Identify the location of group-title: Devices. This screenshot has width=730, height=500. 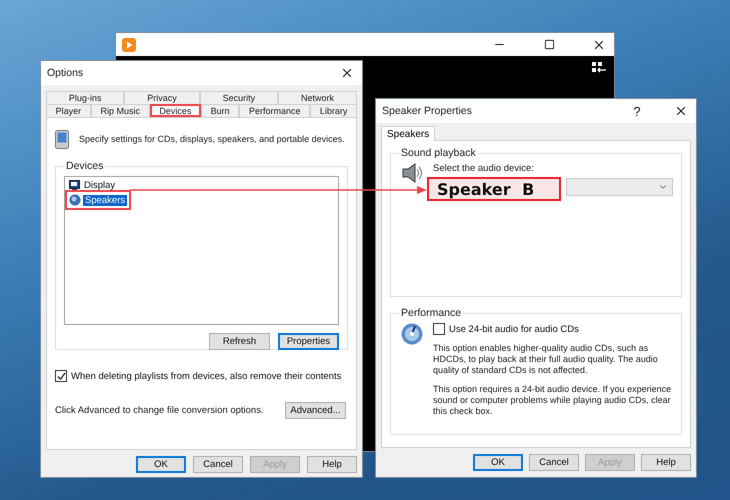
(84, 166).